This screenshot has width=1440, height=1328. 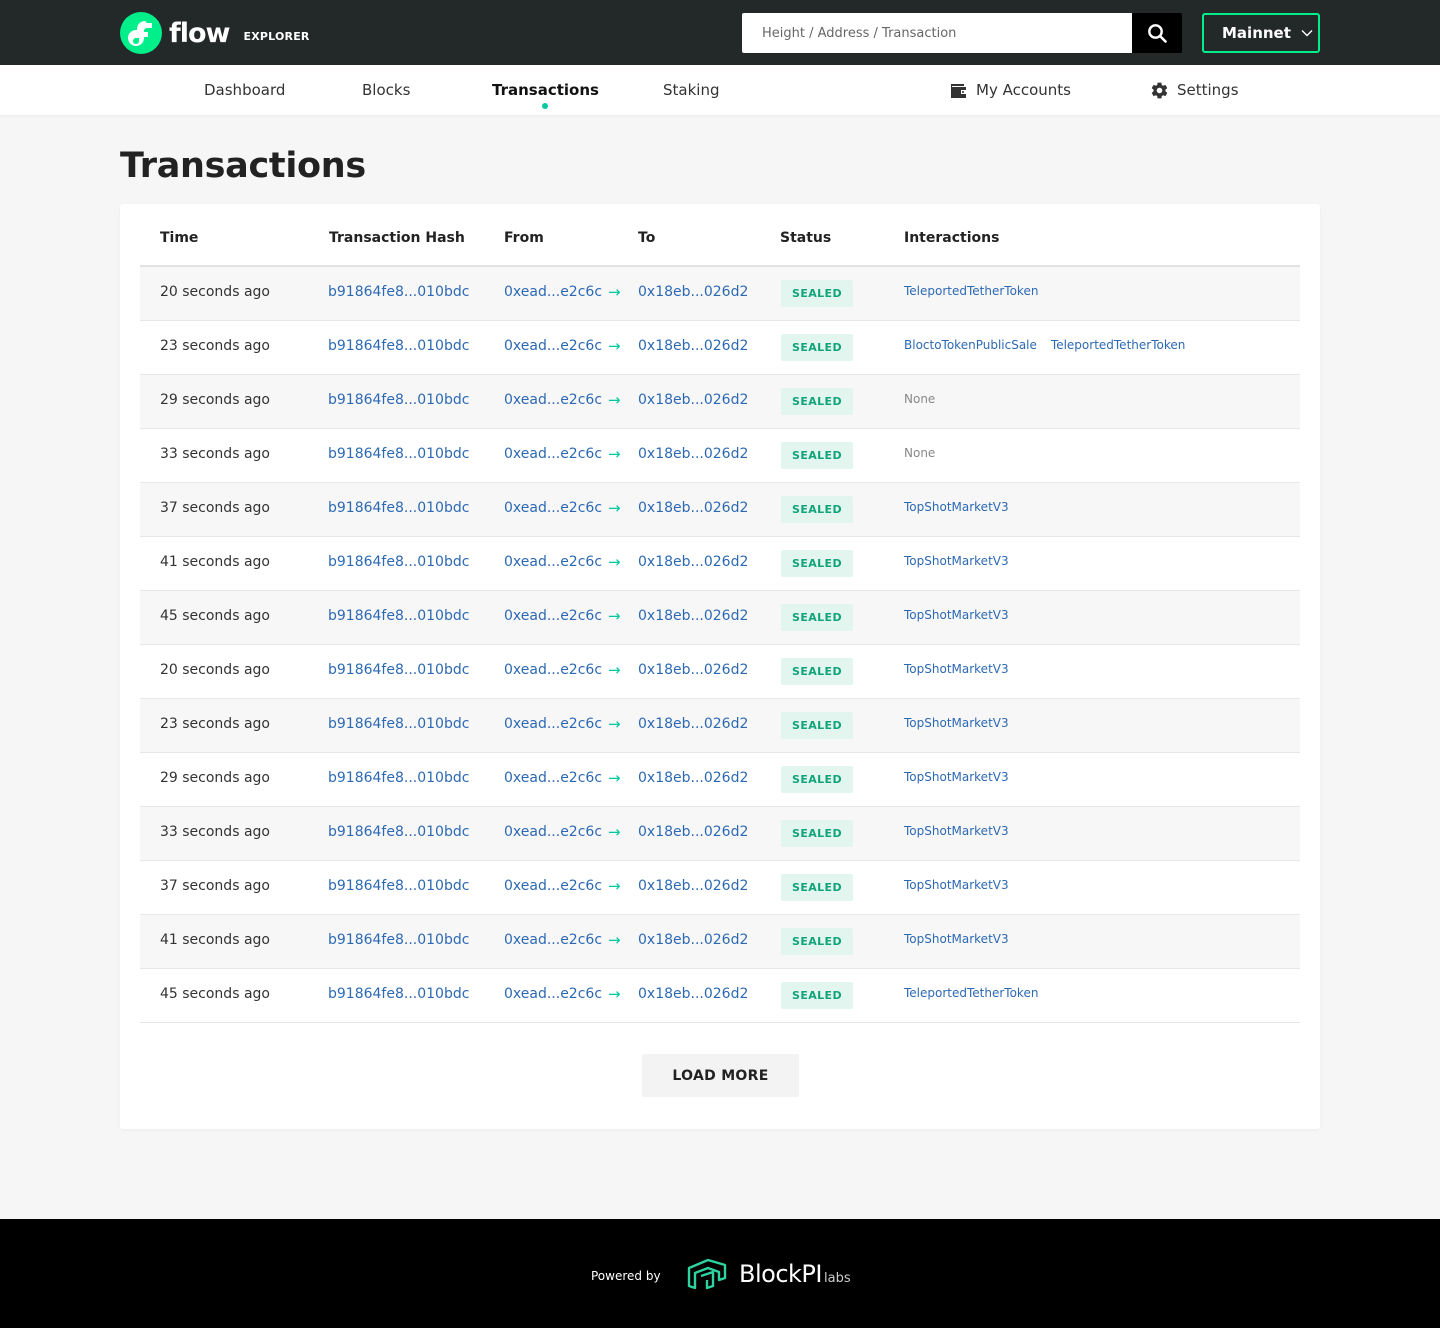 I want to click on nav-my-accounts: My Accounts, so click(x=1010, y=90).